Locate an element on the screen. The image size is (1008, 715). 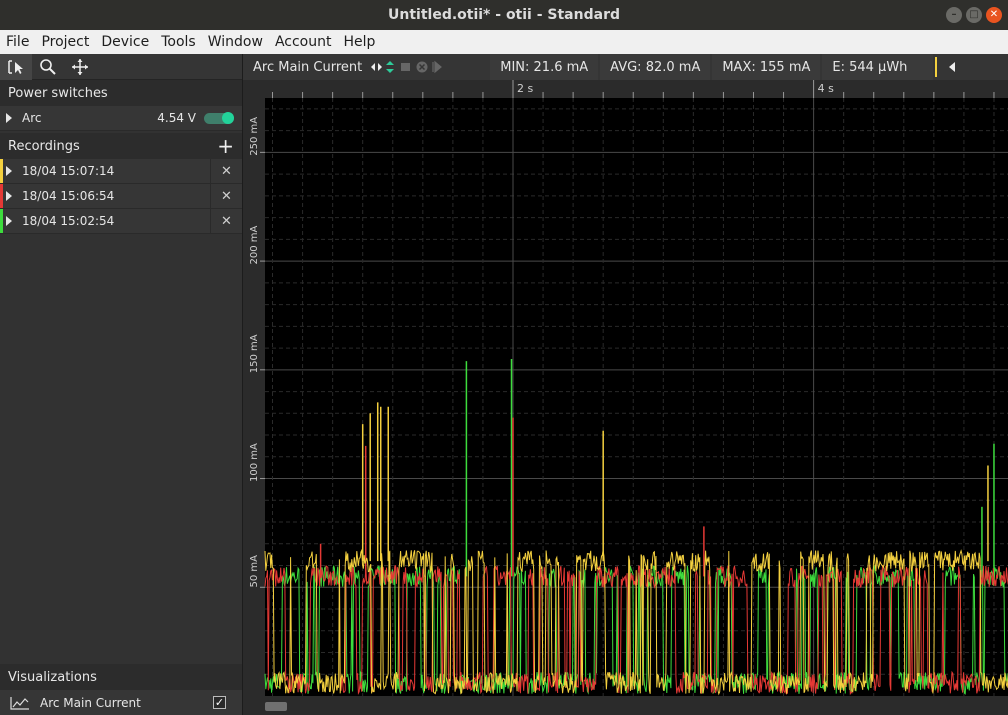
stat-energy: E: 544 µWh is located at coordinates (878, 67).